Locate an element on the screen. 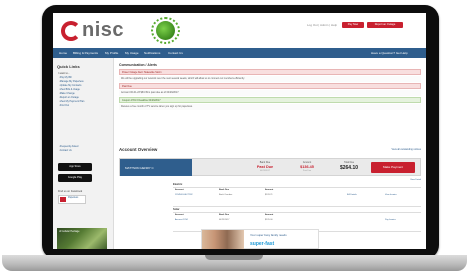 The width and height of the screenshot is (469, 271). ad-banner: Your super busy family needs super-fast is located at coordinates (260, 239).